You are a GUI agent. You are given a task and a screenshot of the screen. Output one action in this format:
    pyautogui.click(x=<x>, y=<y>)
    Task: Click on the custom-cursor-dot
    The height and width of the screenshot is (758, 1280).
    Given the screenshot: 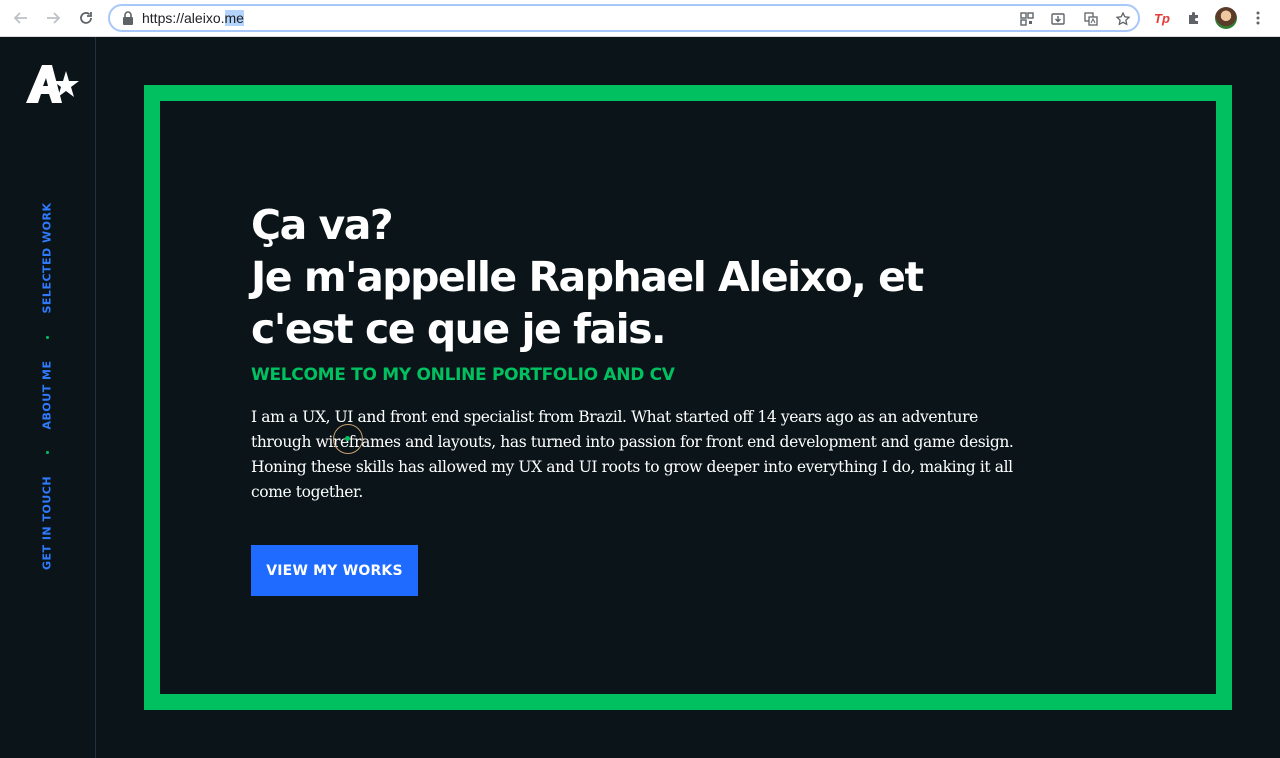 What is the action you would take?
    pyautogui.click(x=347, y=438)
    